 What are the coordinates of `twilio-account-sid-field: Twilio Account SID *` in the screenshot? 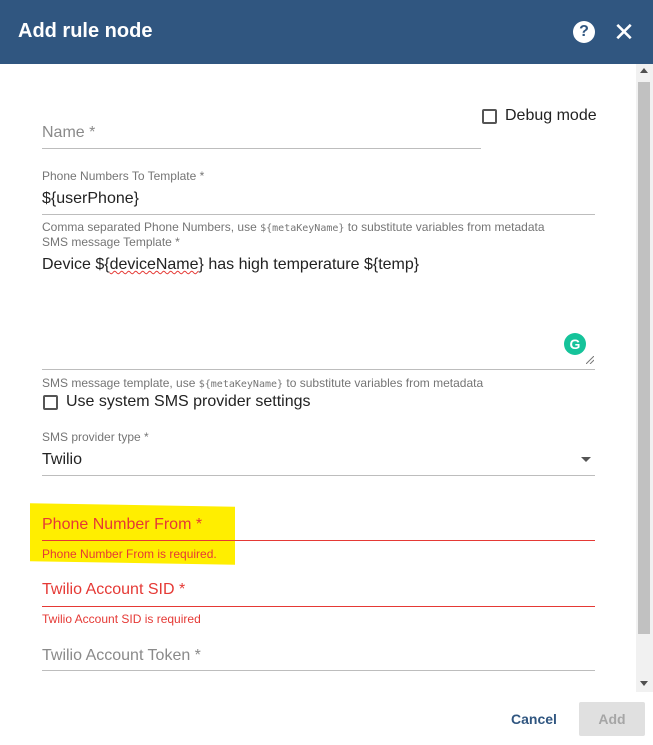 It's located at (113, 590).